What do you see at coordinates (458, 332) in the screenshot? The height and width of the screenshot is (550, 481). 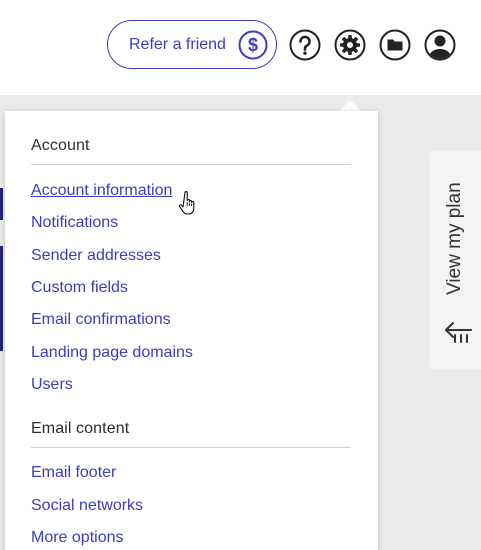 I see `collapse-left-icon` at bounding box center [458, 332].